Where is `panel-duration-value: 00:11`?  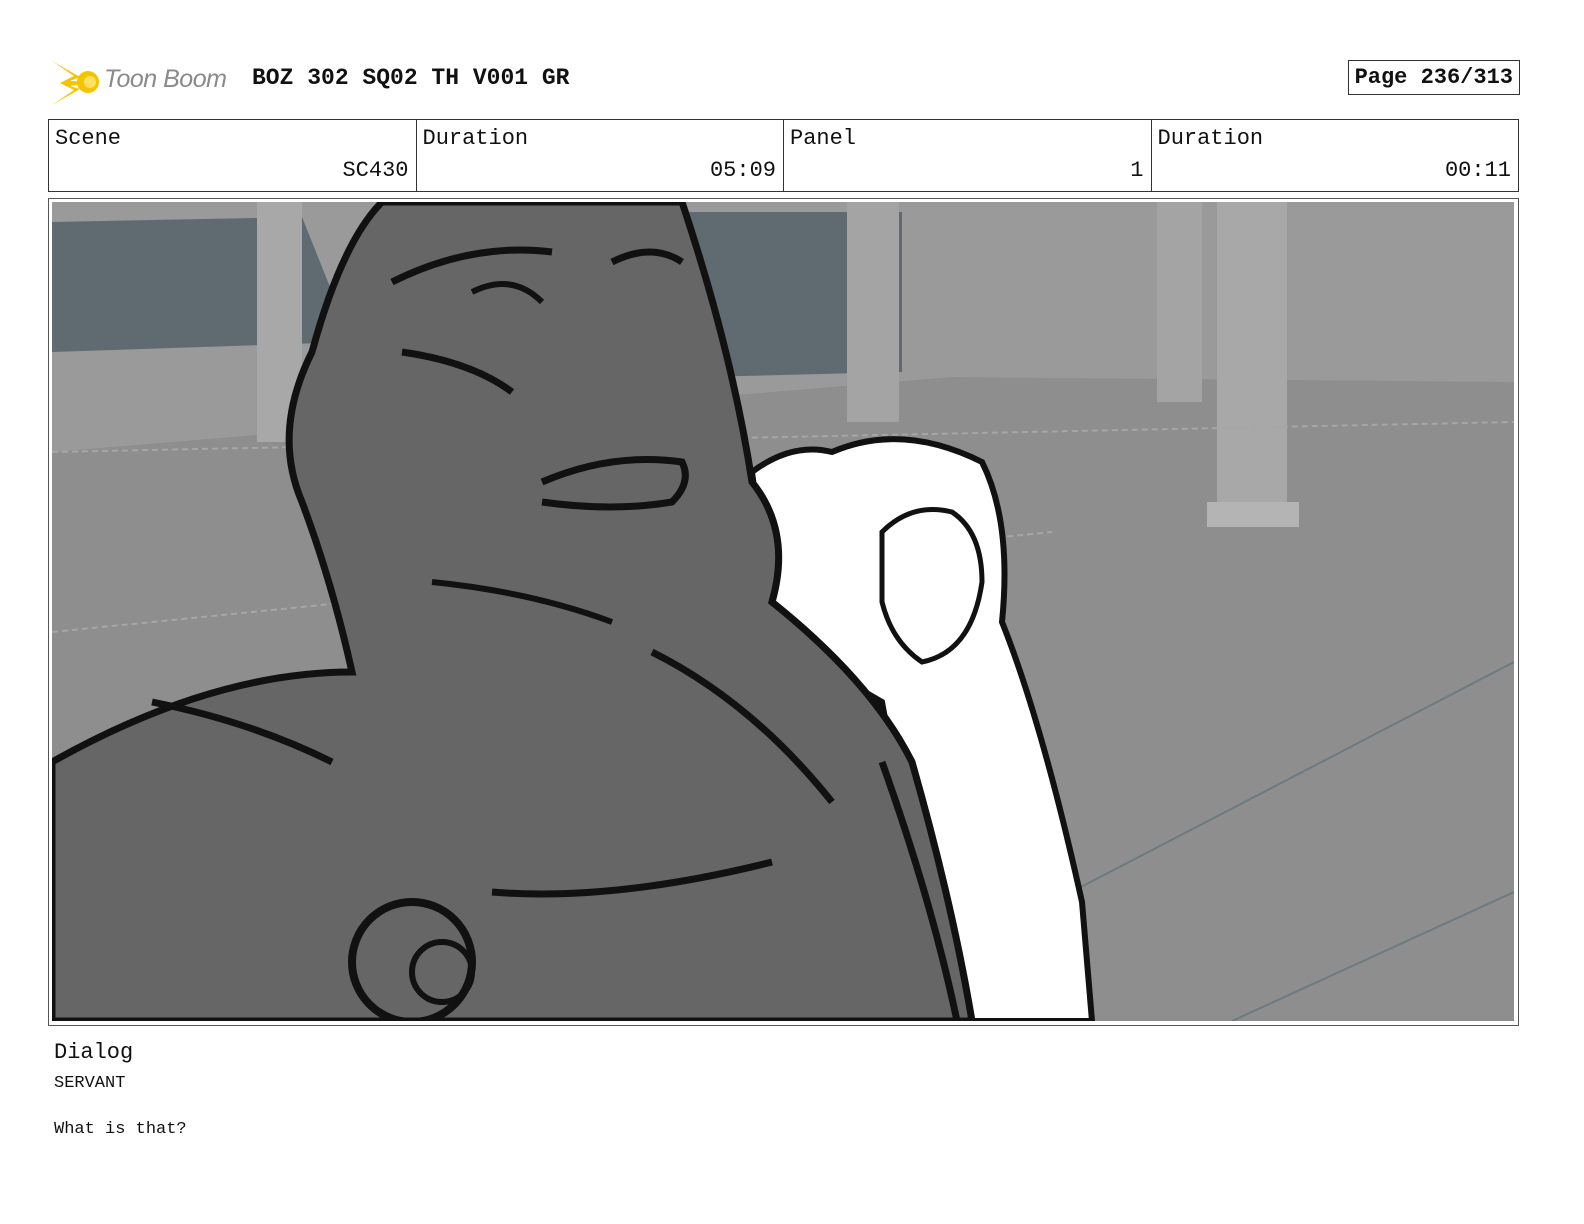
panel-duration-value: 00:11 is located at coordinates (1477, 170).